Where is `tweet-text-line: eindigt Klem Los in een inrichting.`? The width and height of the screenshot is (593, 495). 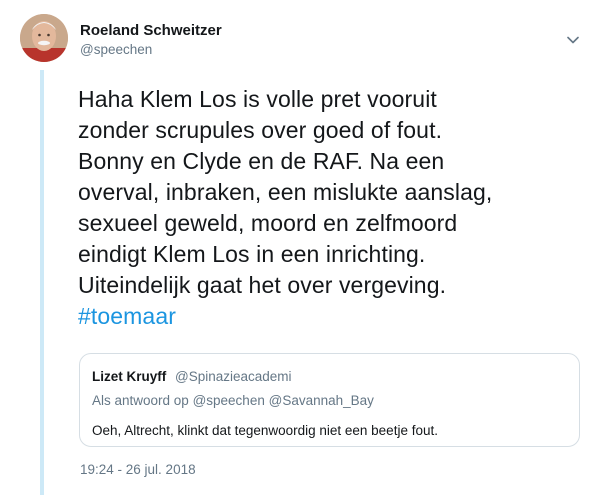
tweet-text-line: eindigt Klem Los in een inrichting. is located at coordinates (252, 254).